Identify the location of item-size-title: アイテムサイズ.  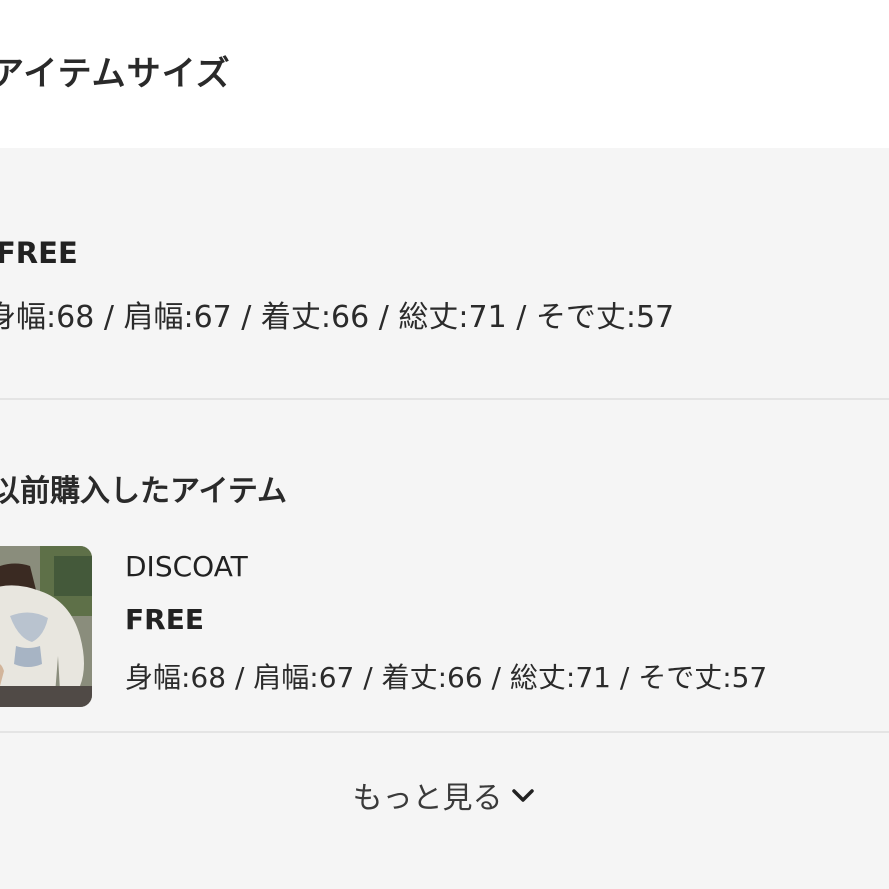
(115, 74).